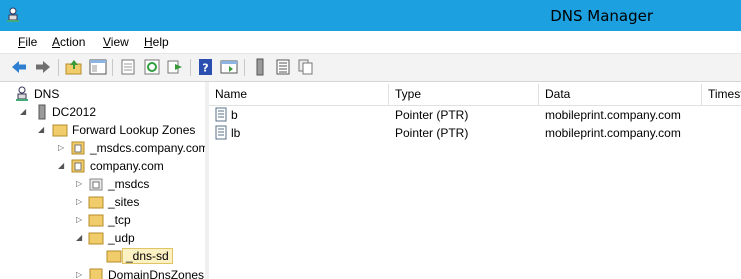 The width and height of the screenshot is (741, 279). What do you see at coordinates (74, 67) in the screenshot?
I see `up-folder-icon` at bounding box center [74, 67].